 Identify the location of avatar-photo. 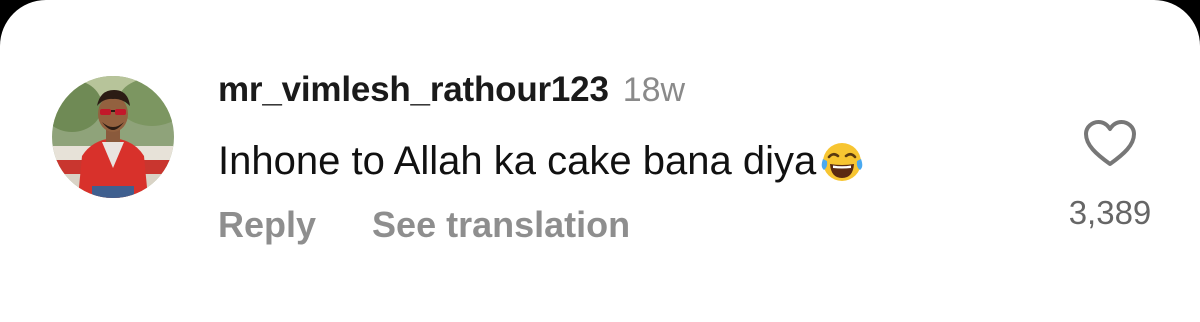
(113, 137).